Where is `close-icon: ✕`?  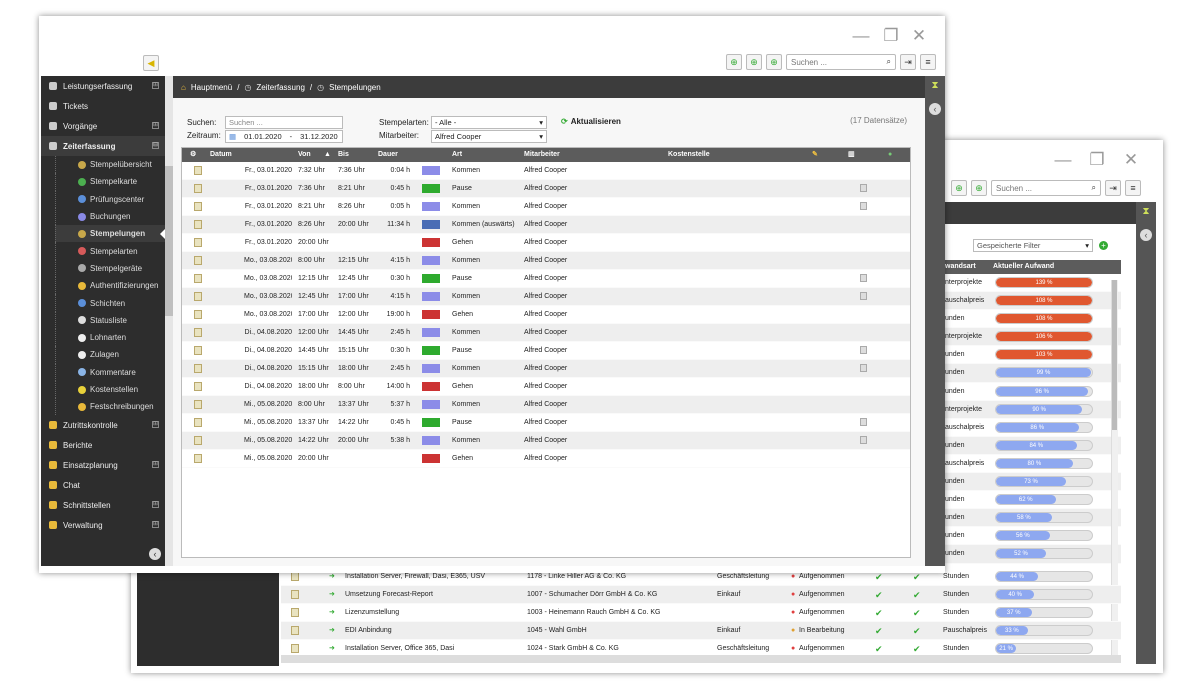 close-icon: ✕ is located at coordinates (1131, 160).